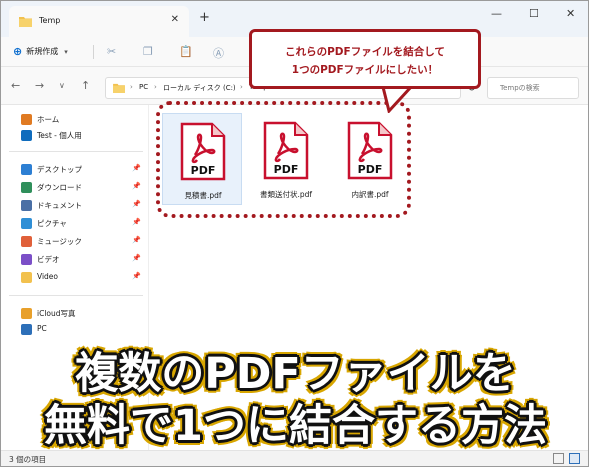  I want to click on sidebar-item: ピクチャ 📌, so click(75, 223).